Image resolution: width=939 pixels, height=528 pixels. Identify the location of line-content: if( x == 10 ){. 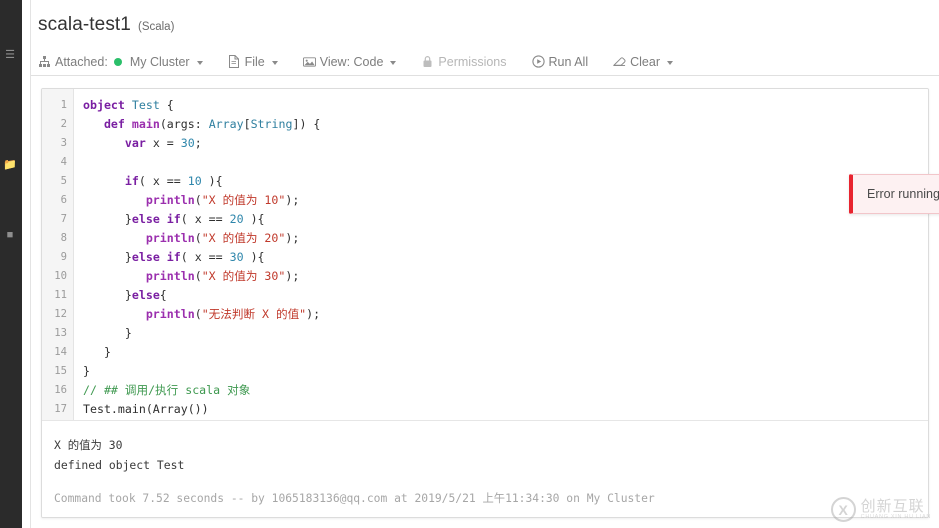
(148, 181).